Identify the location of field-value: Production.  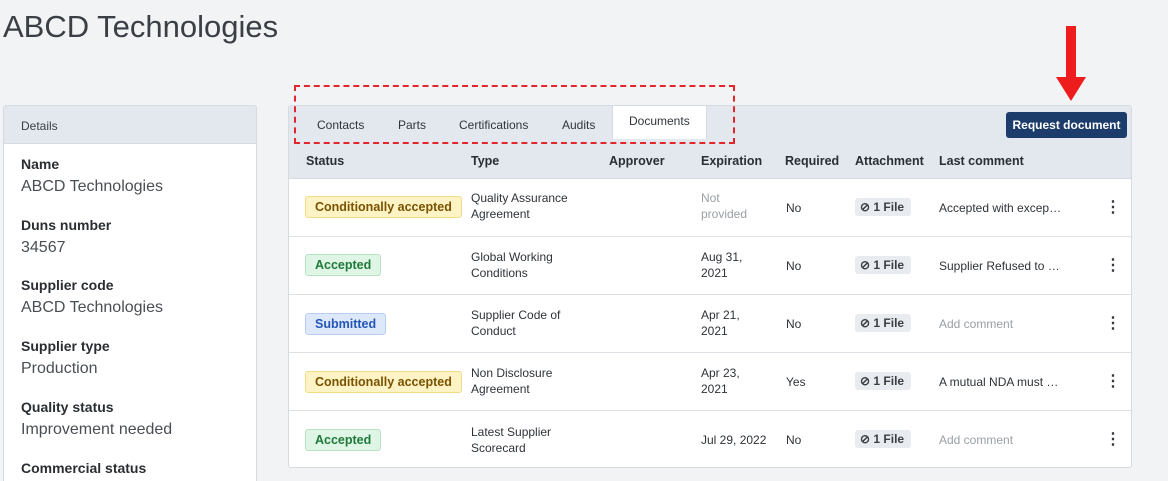
(59, 368).